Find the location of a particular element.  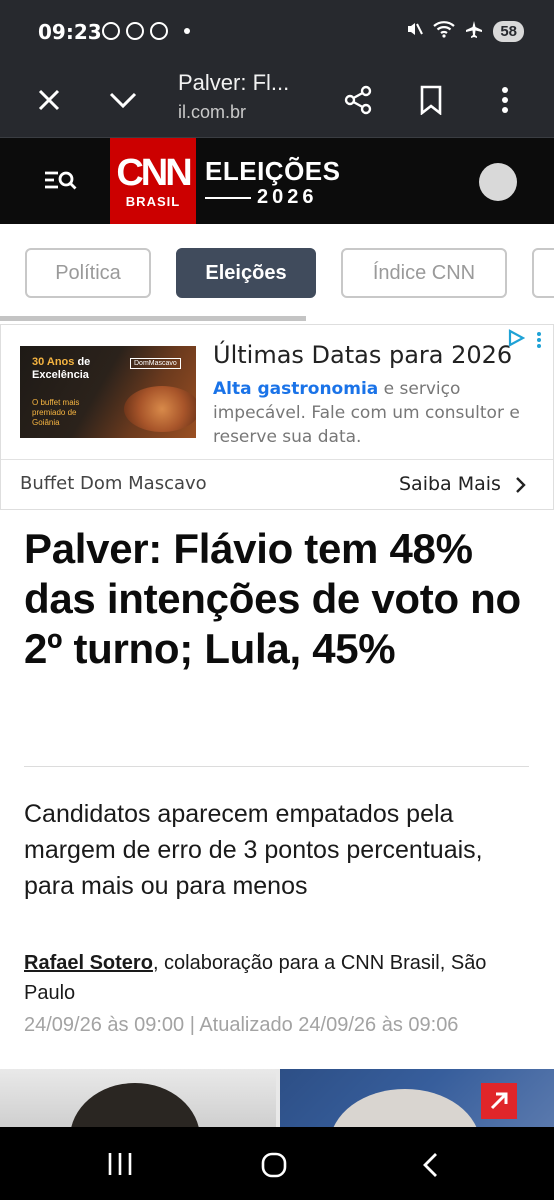

tab-indice-cnn: Índice CNN is located at coordinates (424, 273).